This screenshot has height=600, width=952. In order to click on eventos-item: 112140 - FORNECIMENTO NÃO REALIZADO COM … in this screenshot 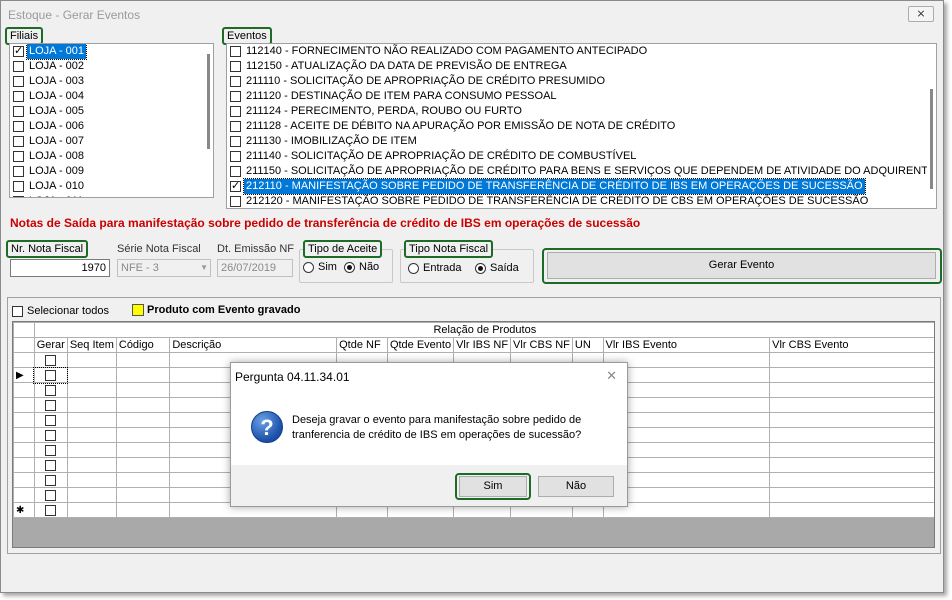, I will do `click(438, 51)`.